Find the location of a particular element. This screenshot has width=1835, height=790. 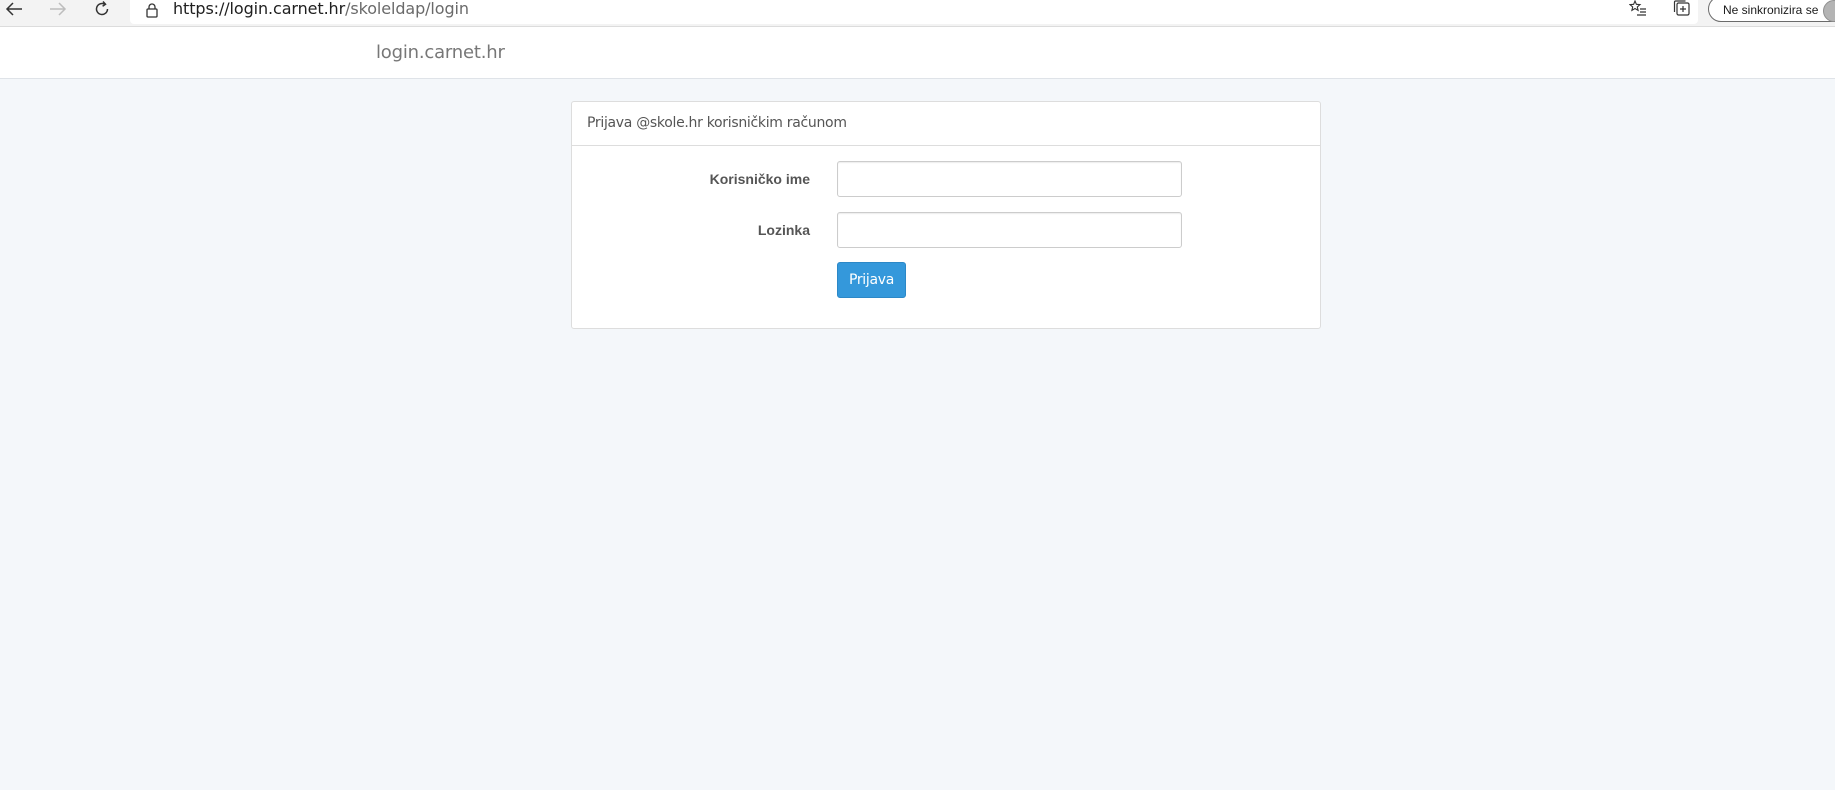

forward-button is located at coordinates (58, 11).